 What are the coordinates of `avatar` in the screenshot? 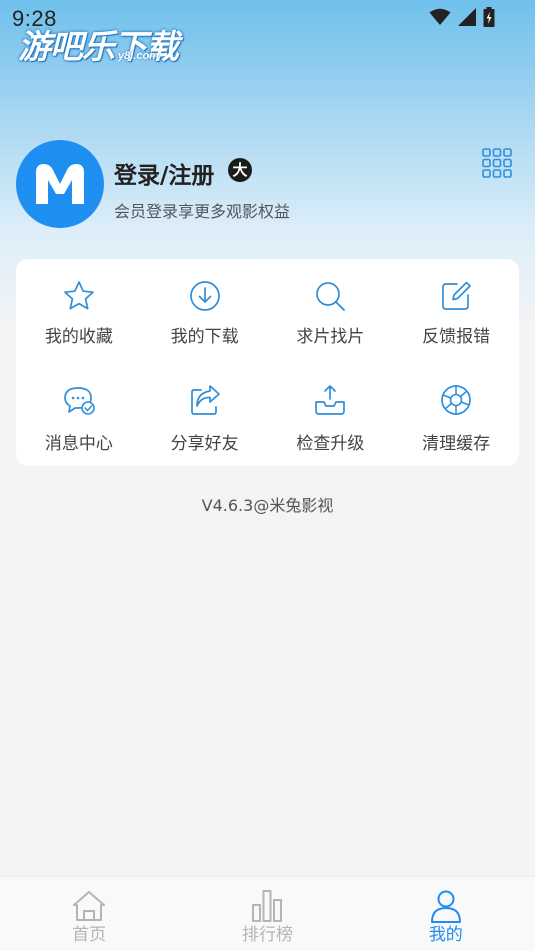 It's located at (60, 184).